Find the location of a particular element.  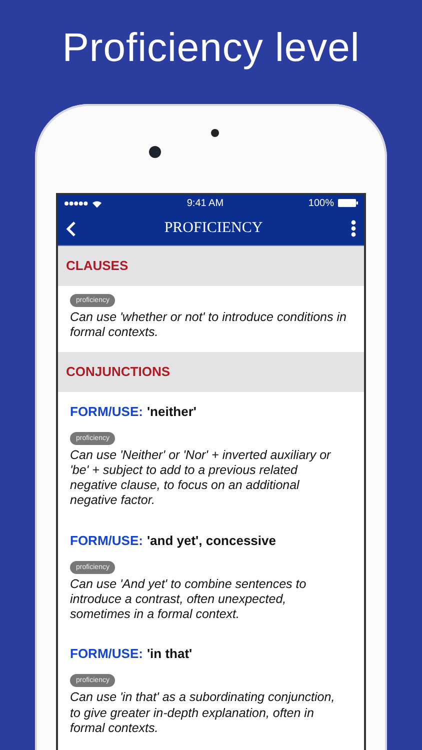

signal-icon is located at coordinates (76, 203).